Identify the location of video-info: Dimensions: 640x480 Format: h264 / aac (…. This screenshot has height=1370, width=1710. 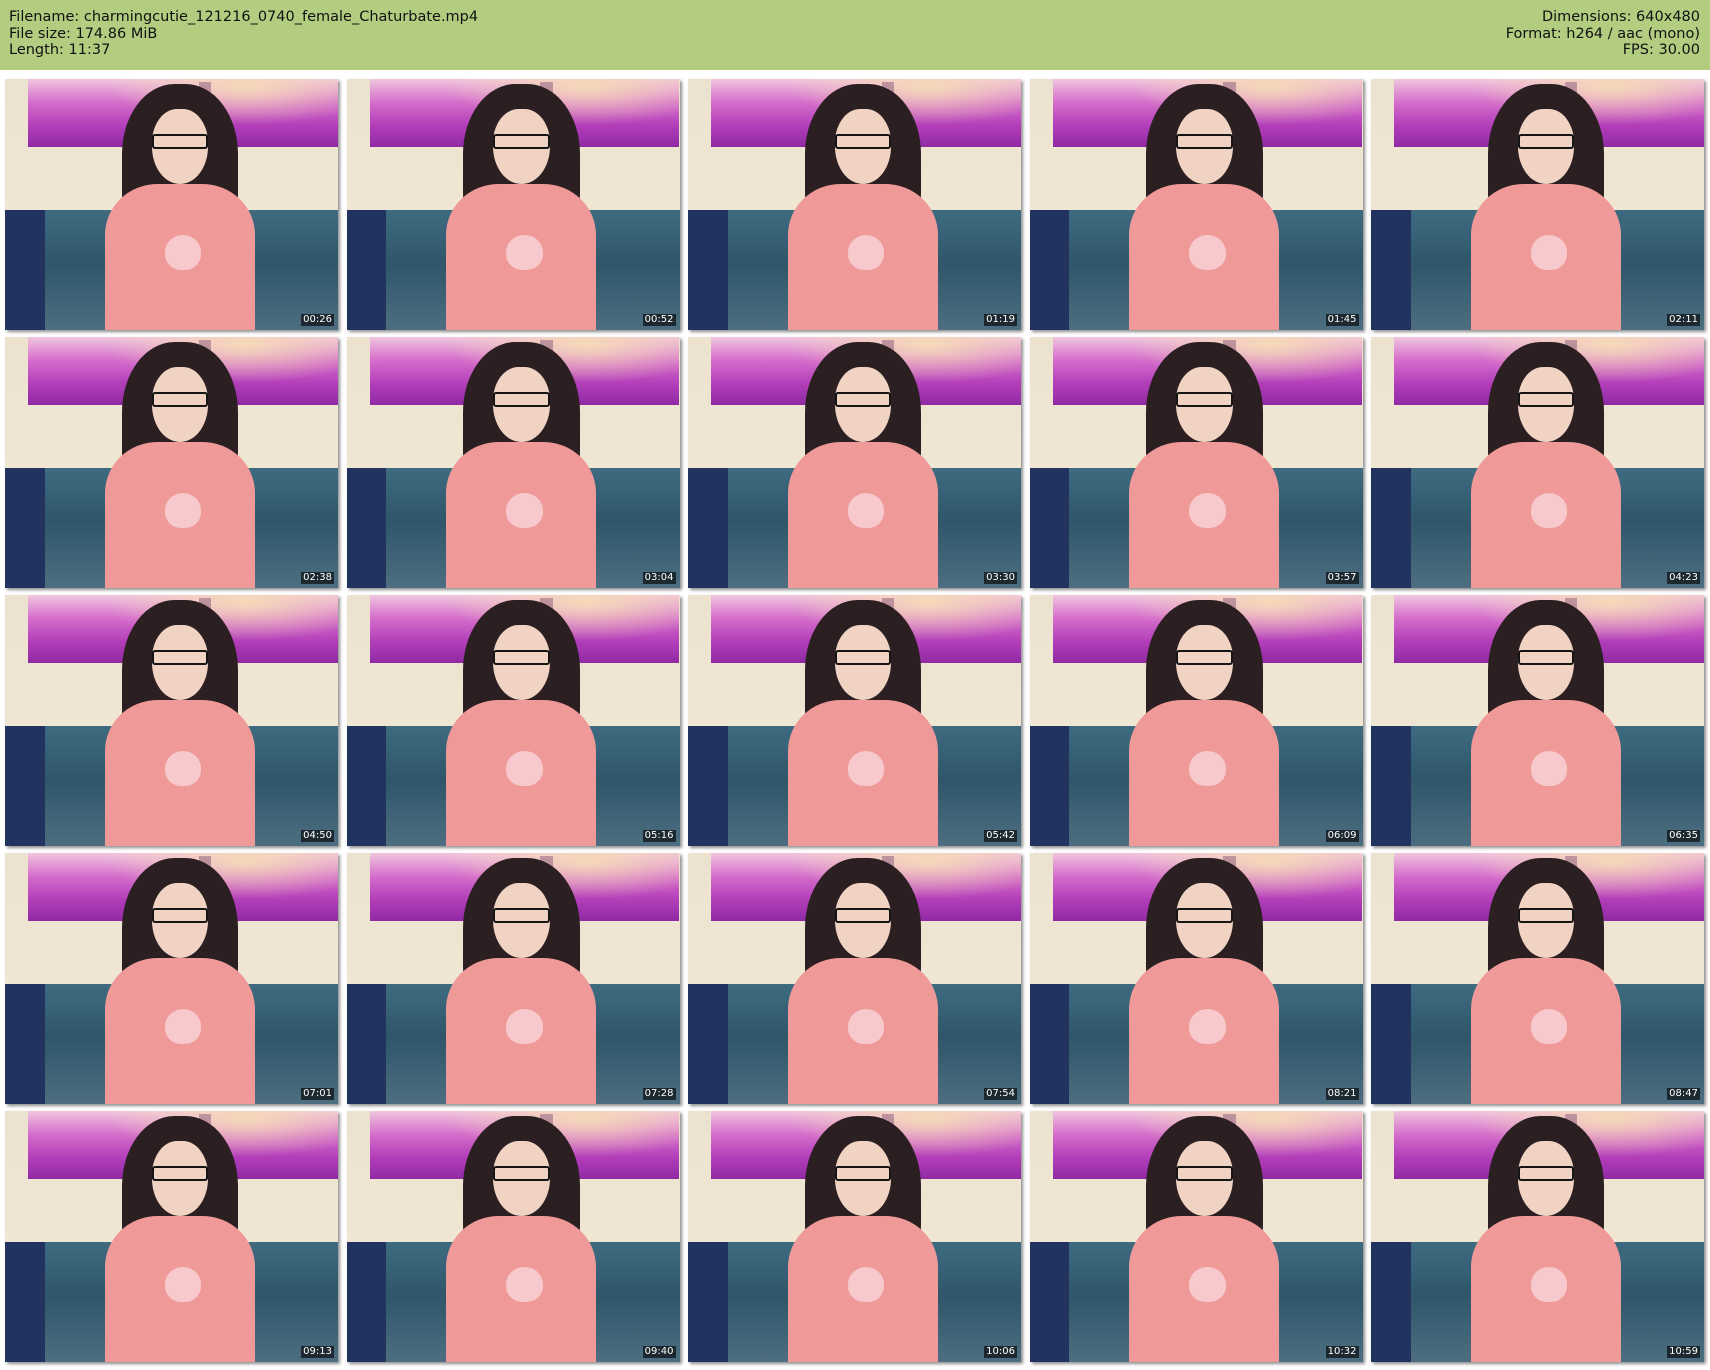
(1603, 34).